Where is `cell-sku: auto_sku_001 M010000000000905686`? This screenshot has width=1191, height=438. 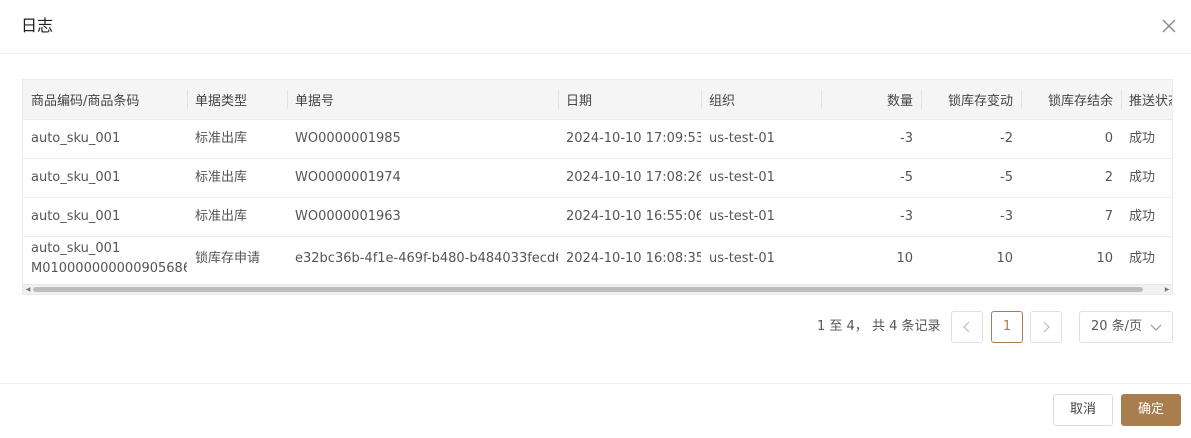
cell-sku: auto_sku_001 M010000000000905686 is located at coordinates (105, 258).